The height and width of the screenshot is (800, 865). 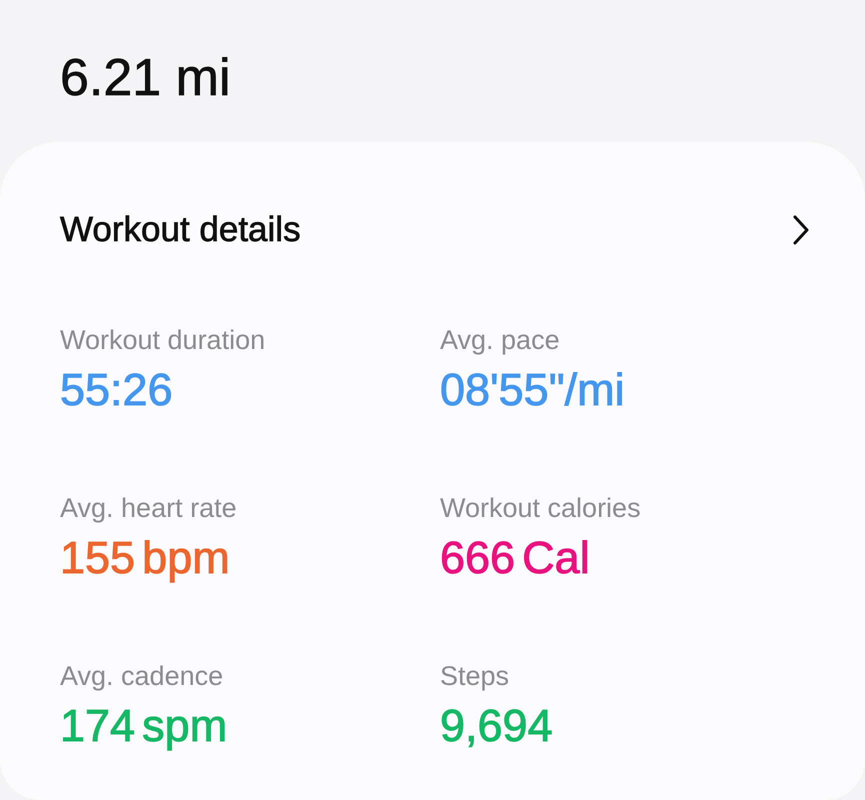 I want to click on stat-value: 174 spm, so click(x=144, y=726).